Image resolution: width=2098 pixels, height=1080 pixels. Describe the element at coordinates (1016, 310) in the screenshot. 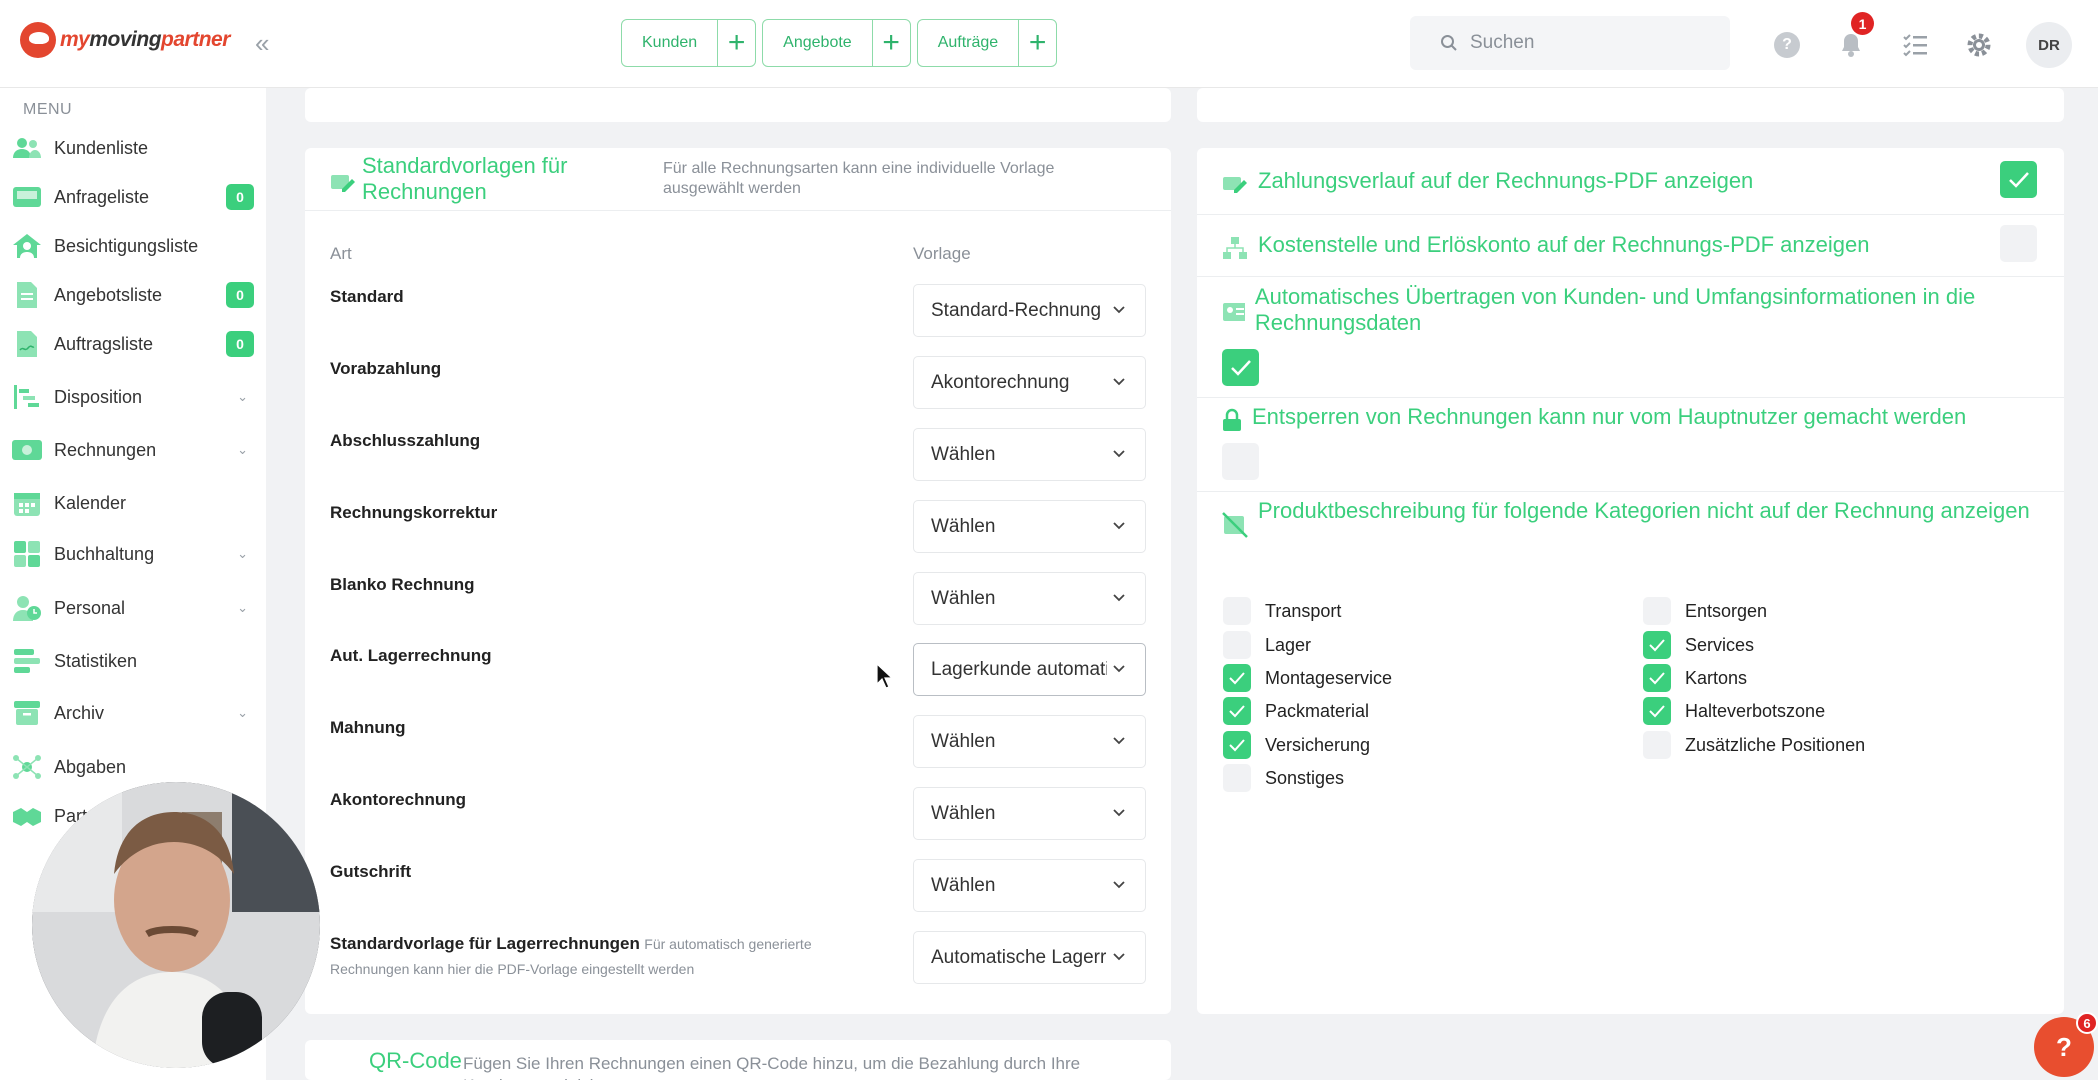

I see `select-value: Standard-Rechnung` at that location.